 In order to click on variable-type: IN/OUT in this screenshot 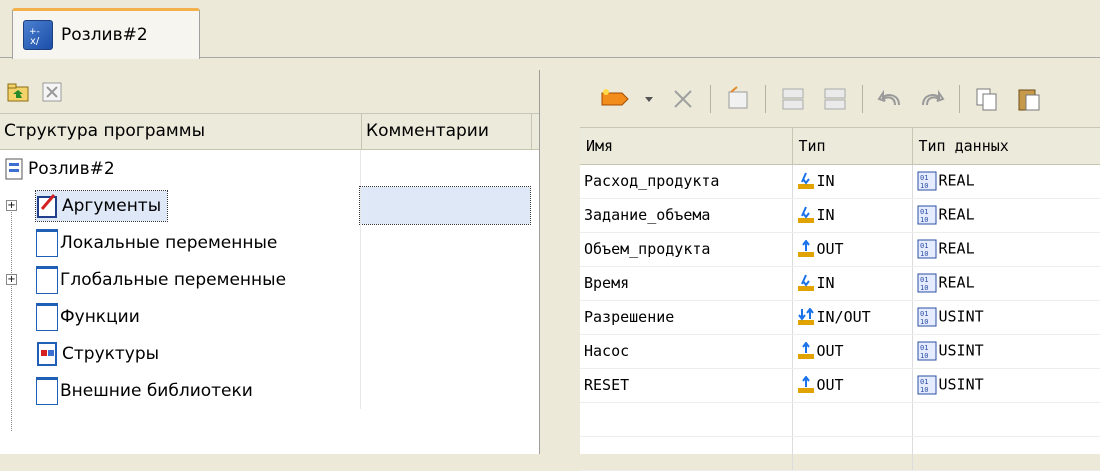, I will do `click(852, 317)`.